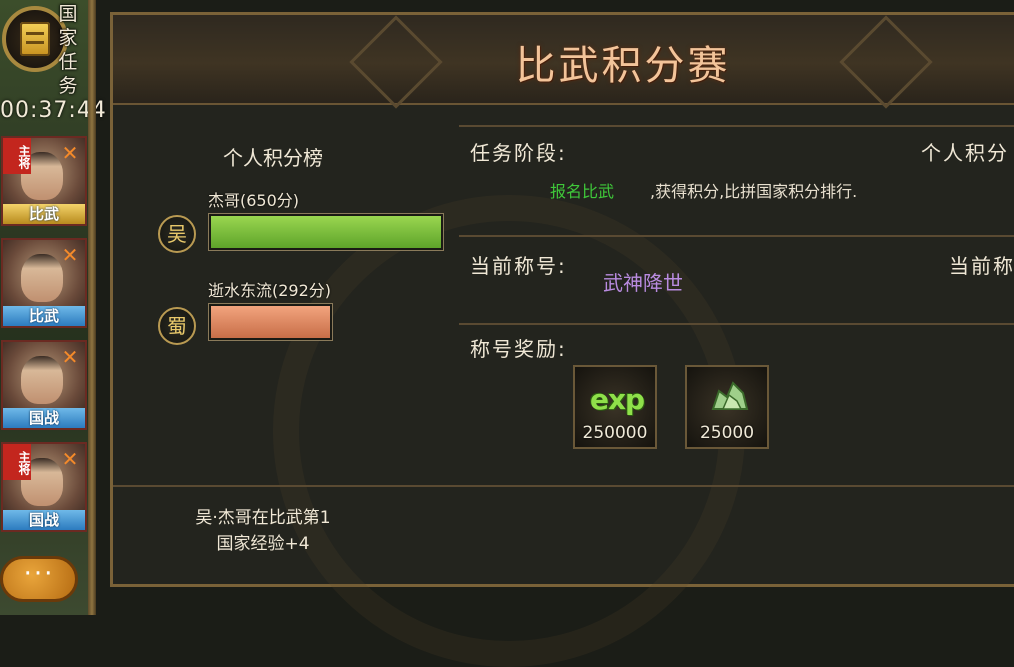 The image size is (1014, 667). What do you see at coordinates (643, 283) in the screenshot?
I see `current-title-value: 武神降世` at bounding box center [643, 283].